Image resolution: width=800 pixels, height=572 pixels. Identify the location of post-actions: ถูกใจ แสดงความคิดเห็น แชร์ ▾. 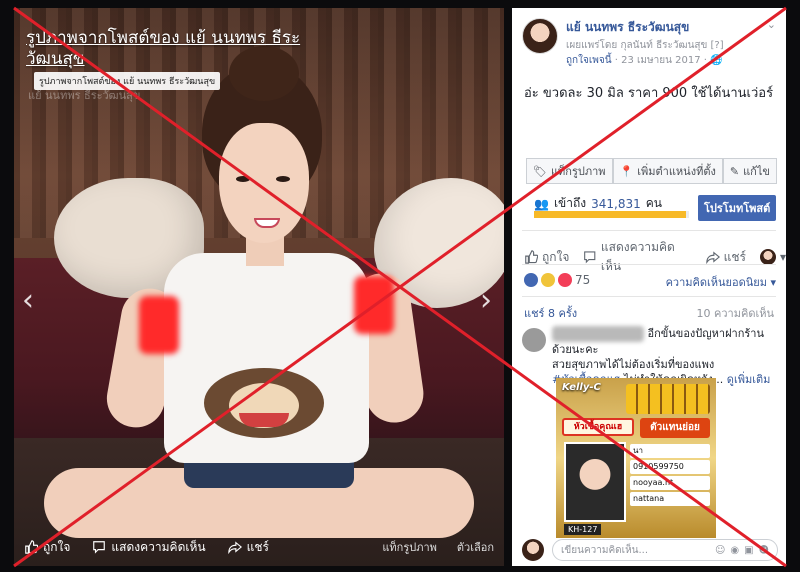
(655, 257).